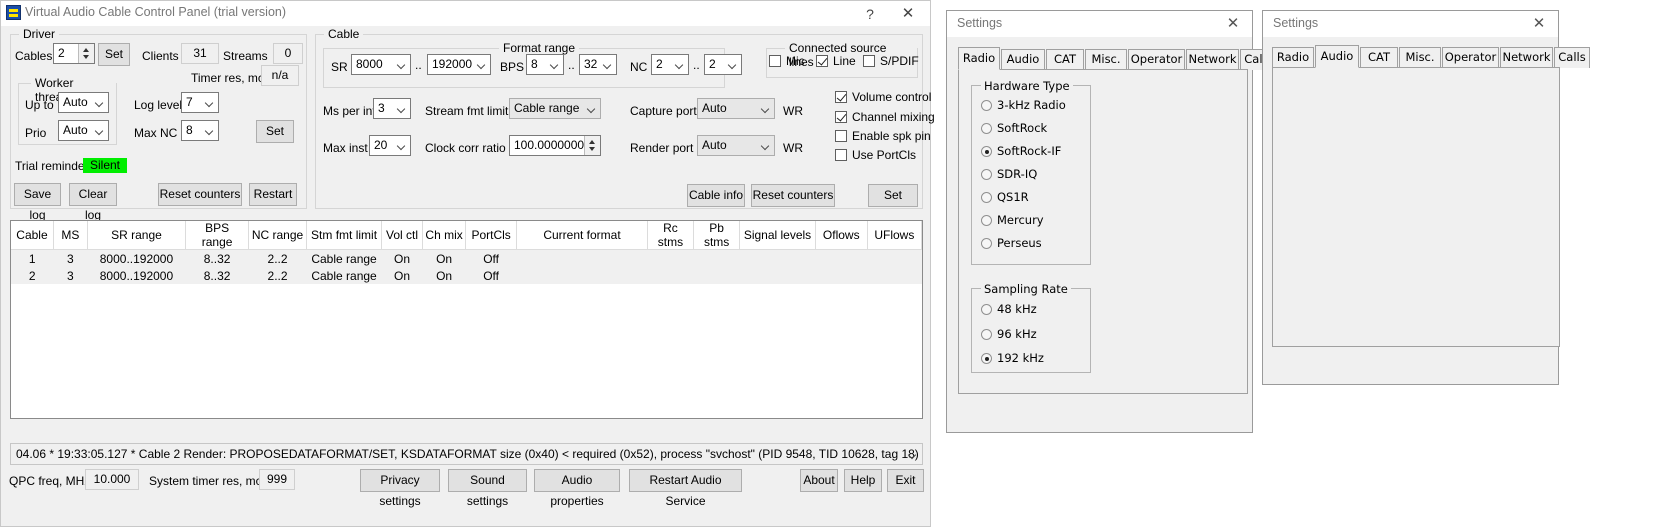 Image resolution: width=1659 pixels, height=527 pixels. I want to click on tab-calls: Calls, so click(1572, 57).